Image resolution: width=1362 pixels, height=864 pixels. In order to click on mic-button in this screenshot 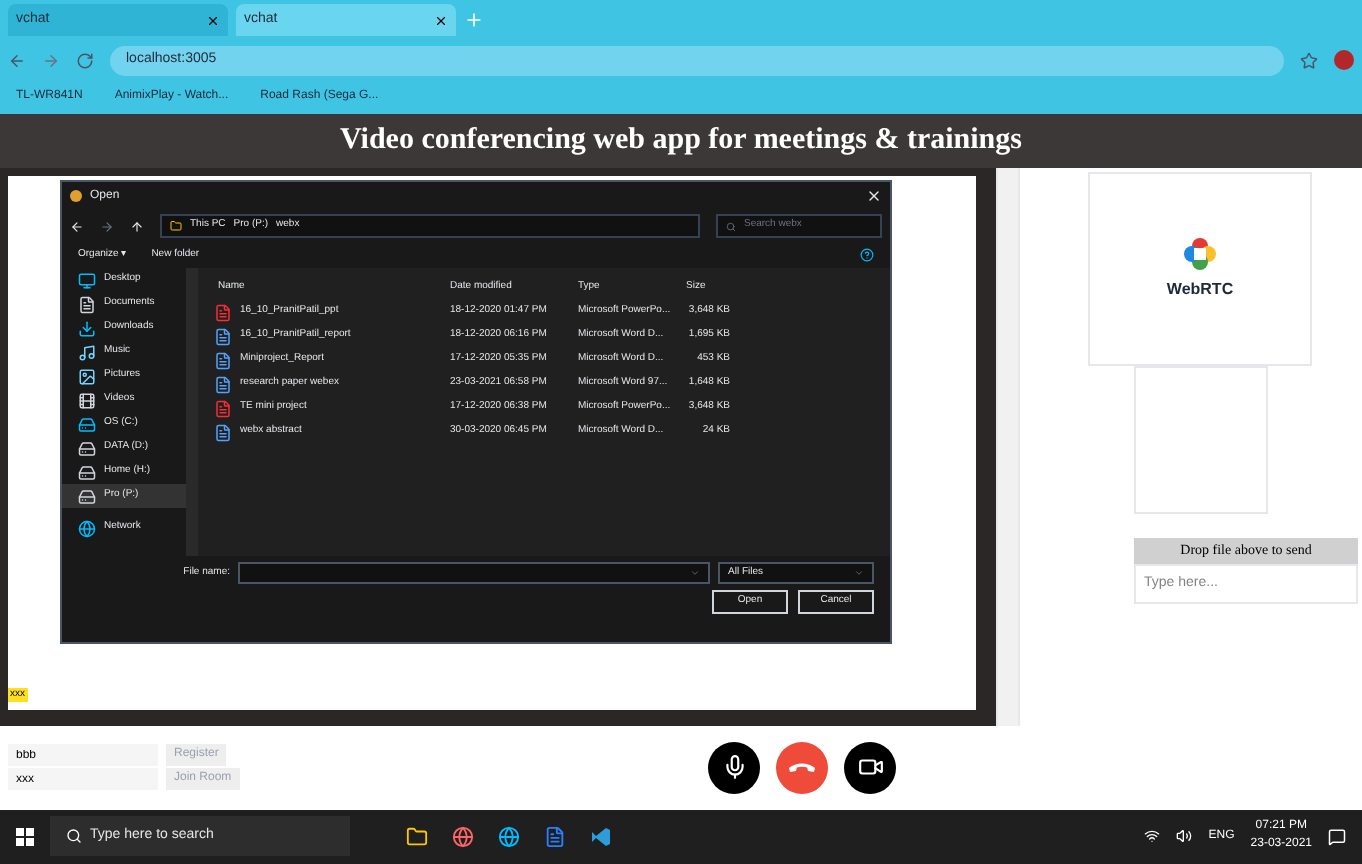, I will do `click(734, 767)`.